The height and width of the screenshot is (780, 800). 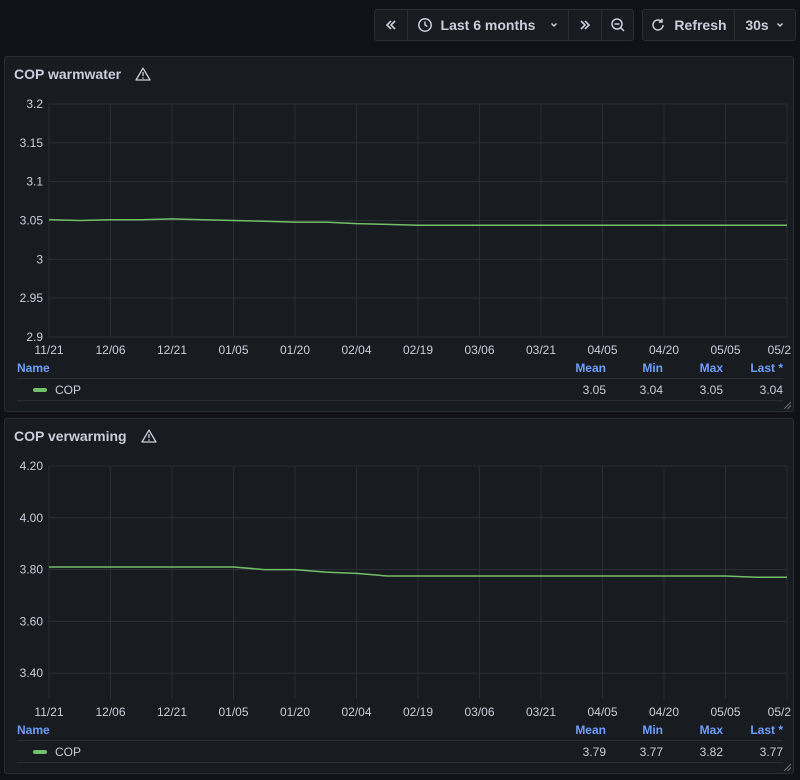 I want to click on refresh-label: Refresh, so click(x=700, y=25).